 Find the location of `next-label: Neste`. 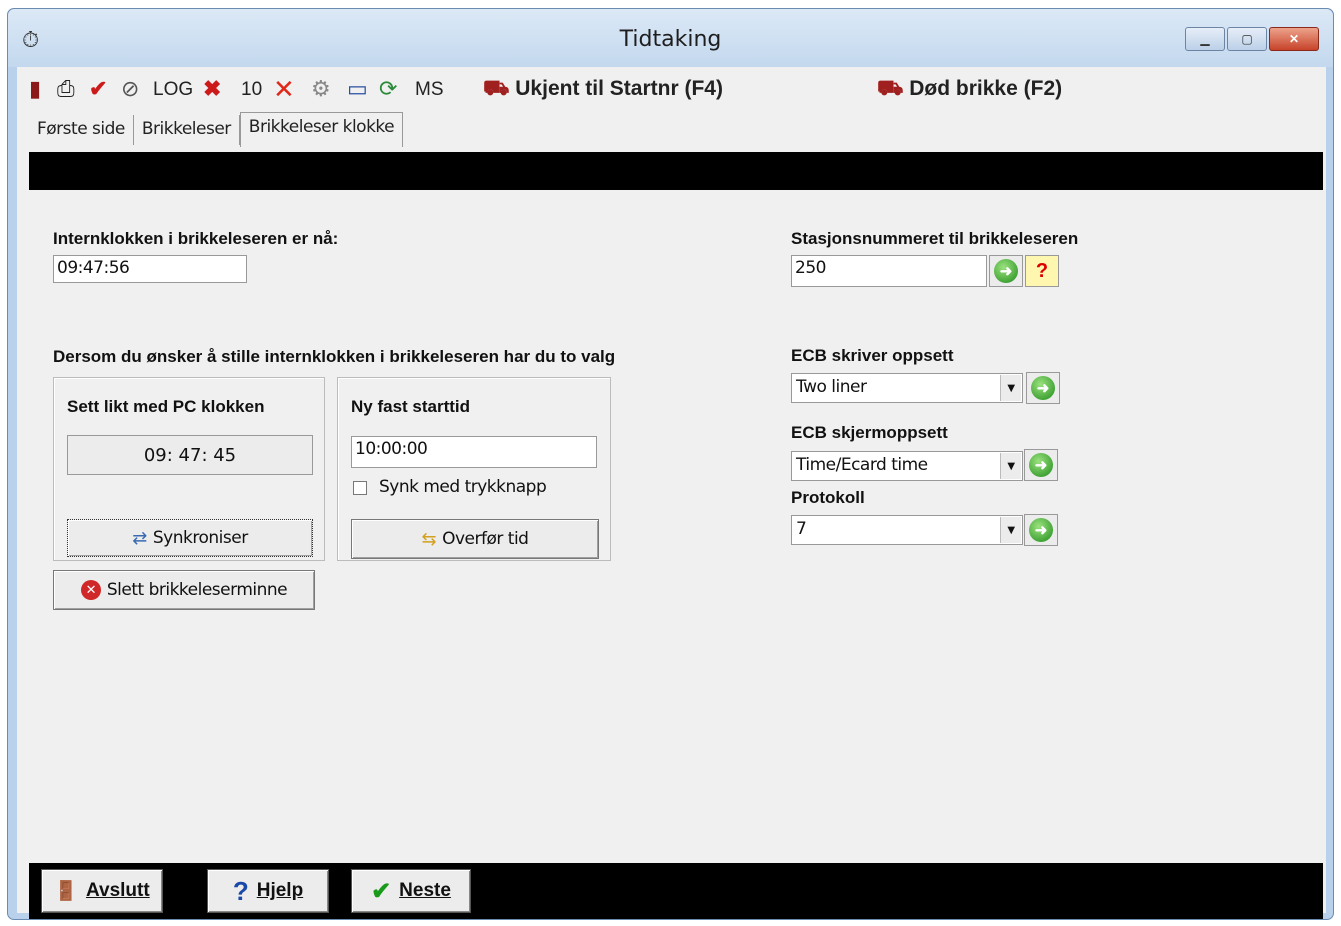

next-label: Neste is located at coordinates (425, 890).